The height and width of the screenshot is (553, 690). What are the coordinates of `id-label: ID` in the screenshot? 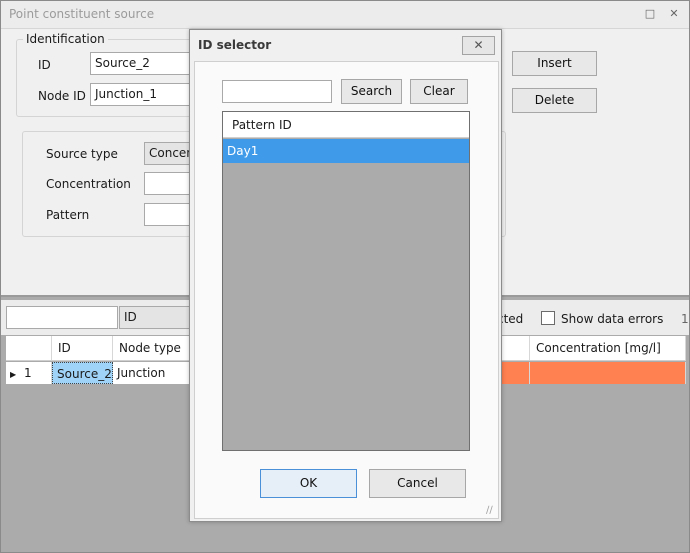 It's located at (44, 65).